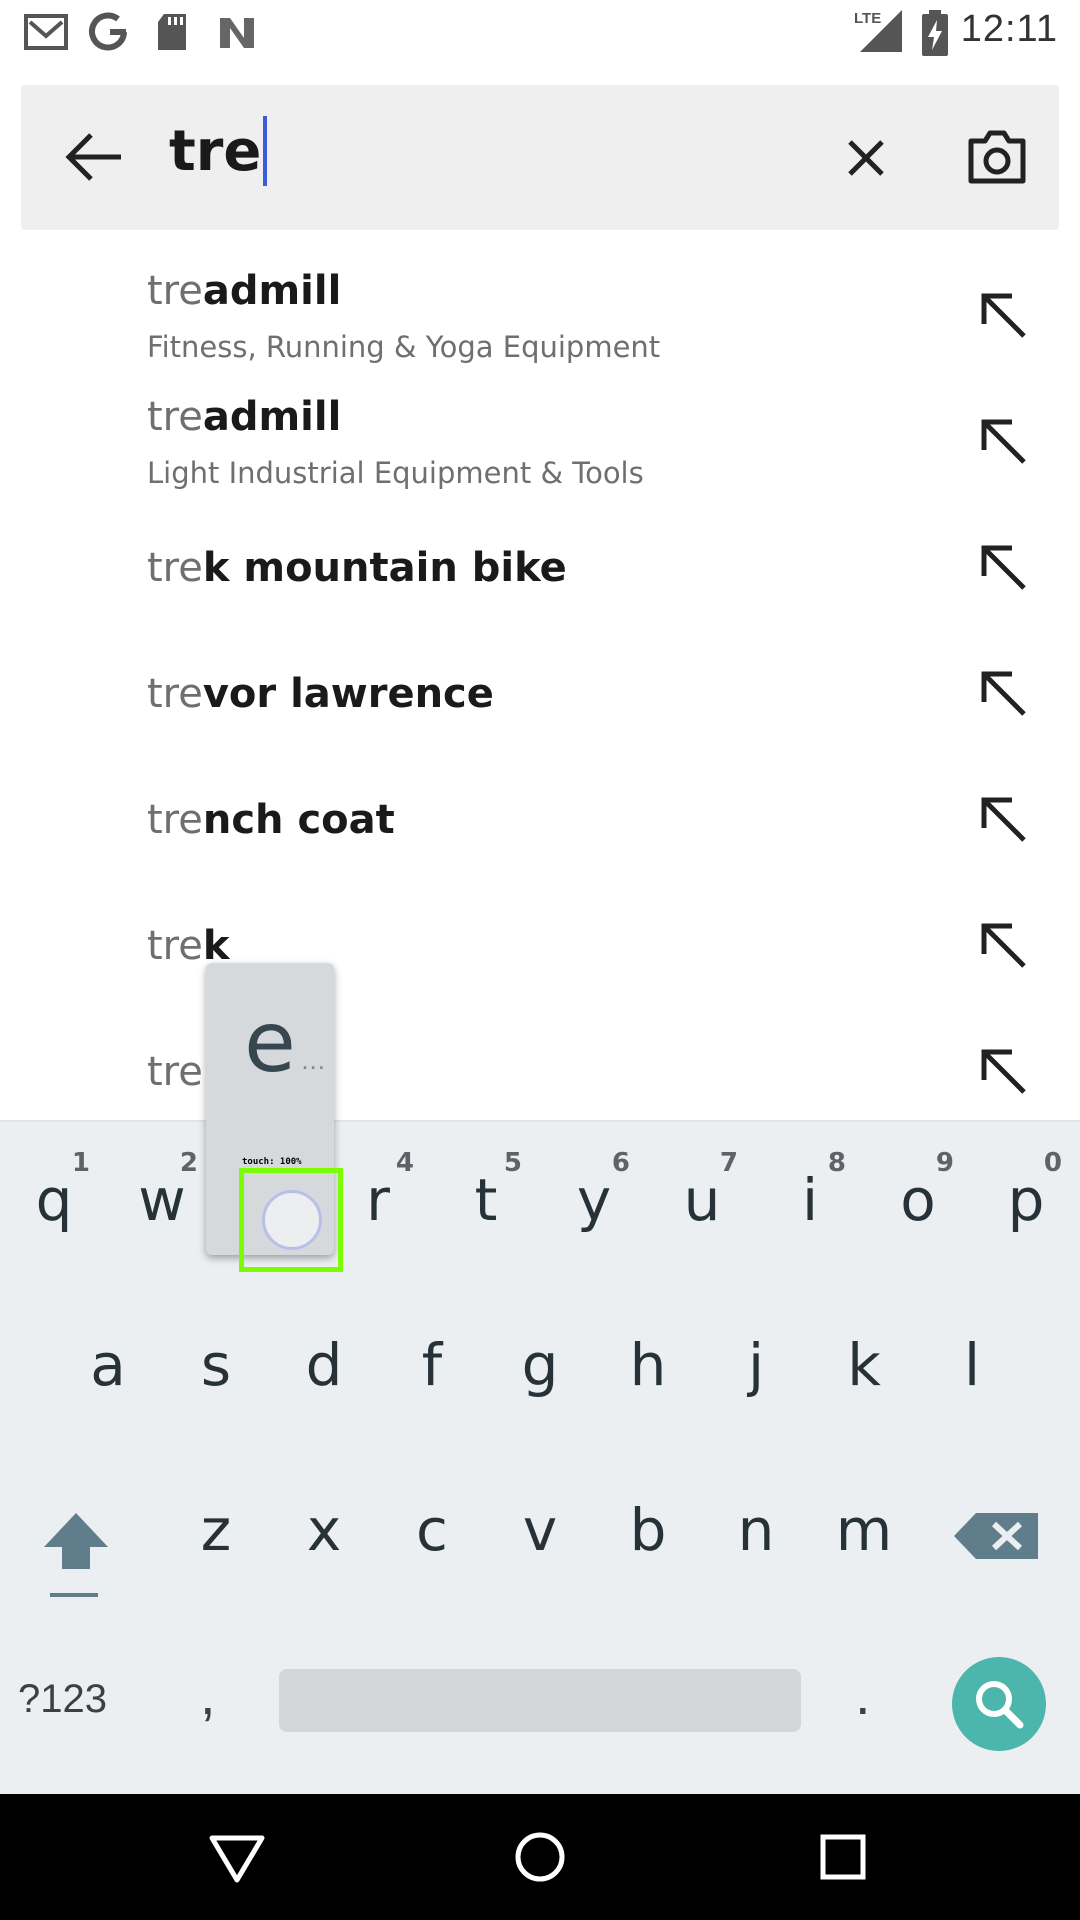 Image resolution: width=1080 pixels, height=1920 pixels. I want to click on shift-icon, so click(76, 1567).